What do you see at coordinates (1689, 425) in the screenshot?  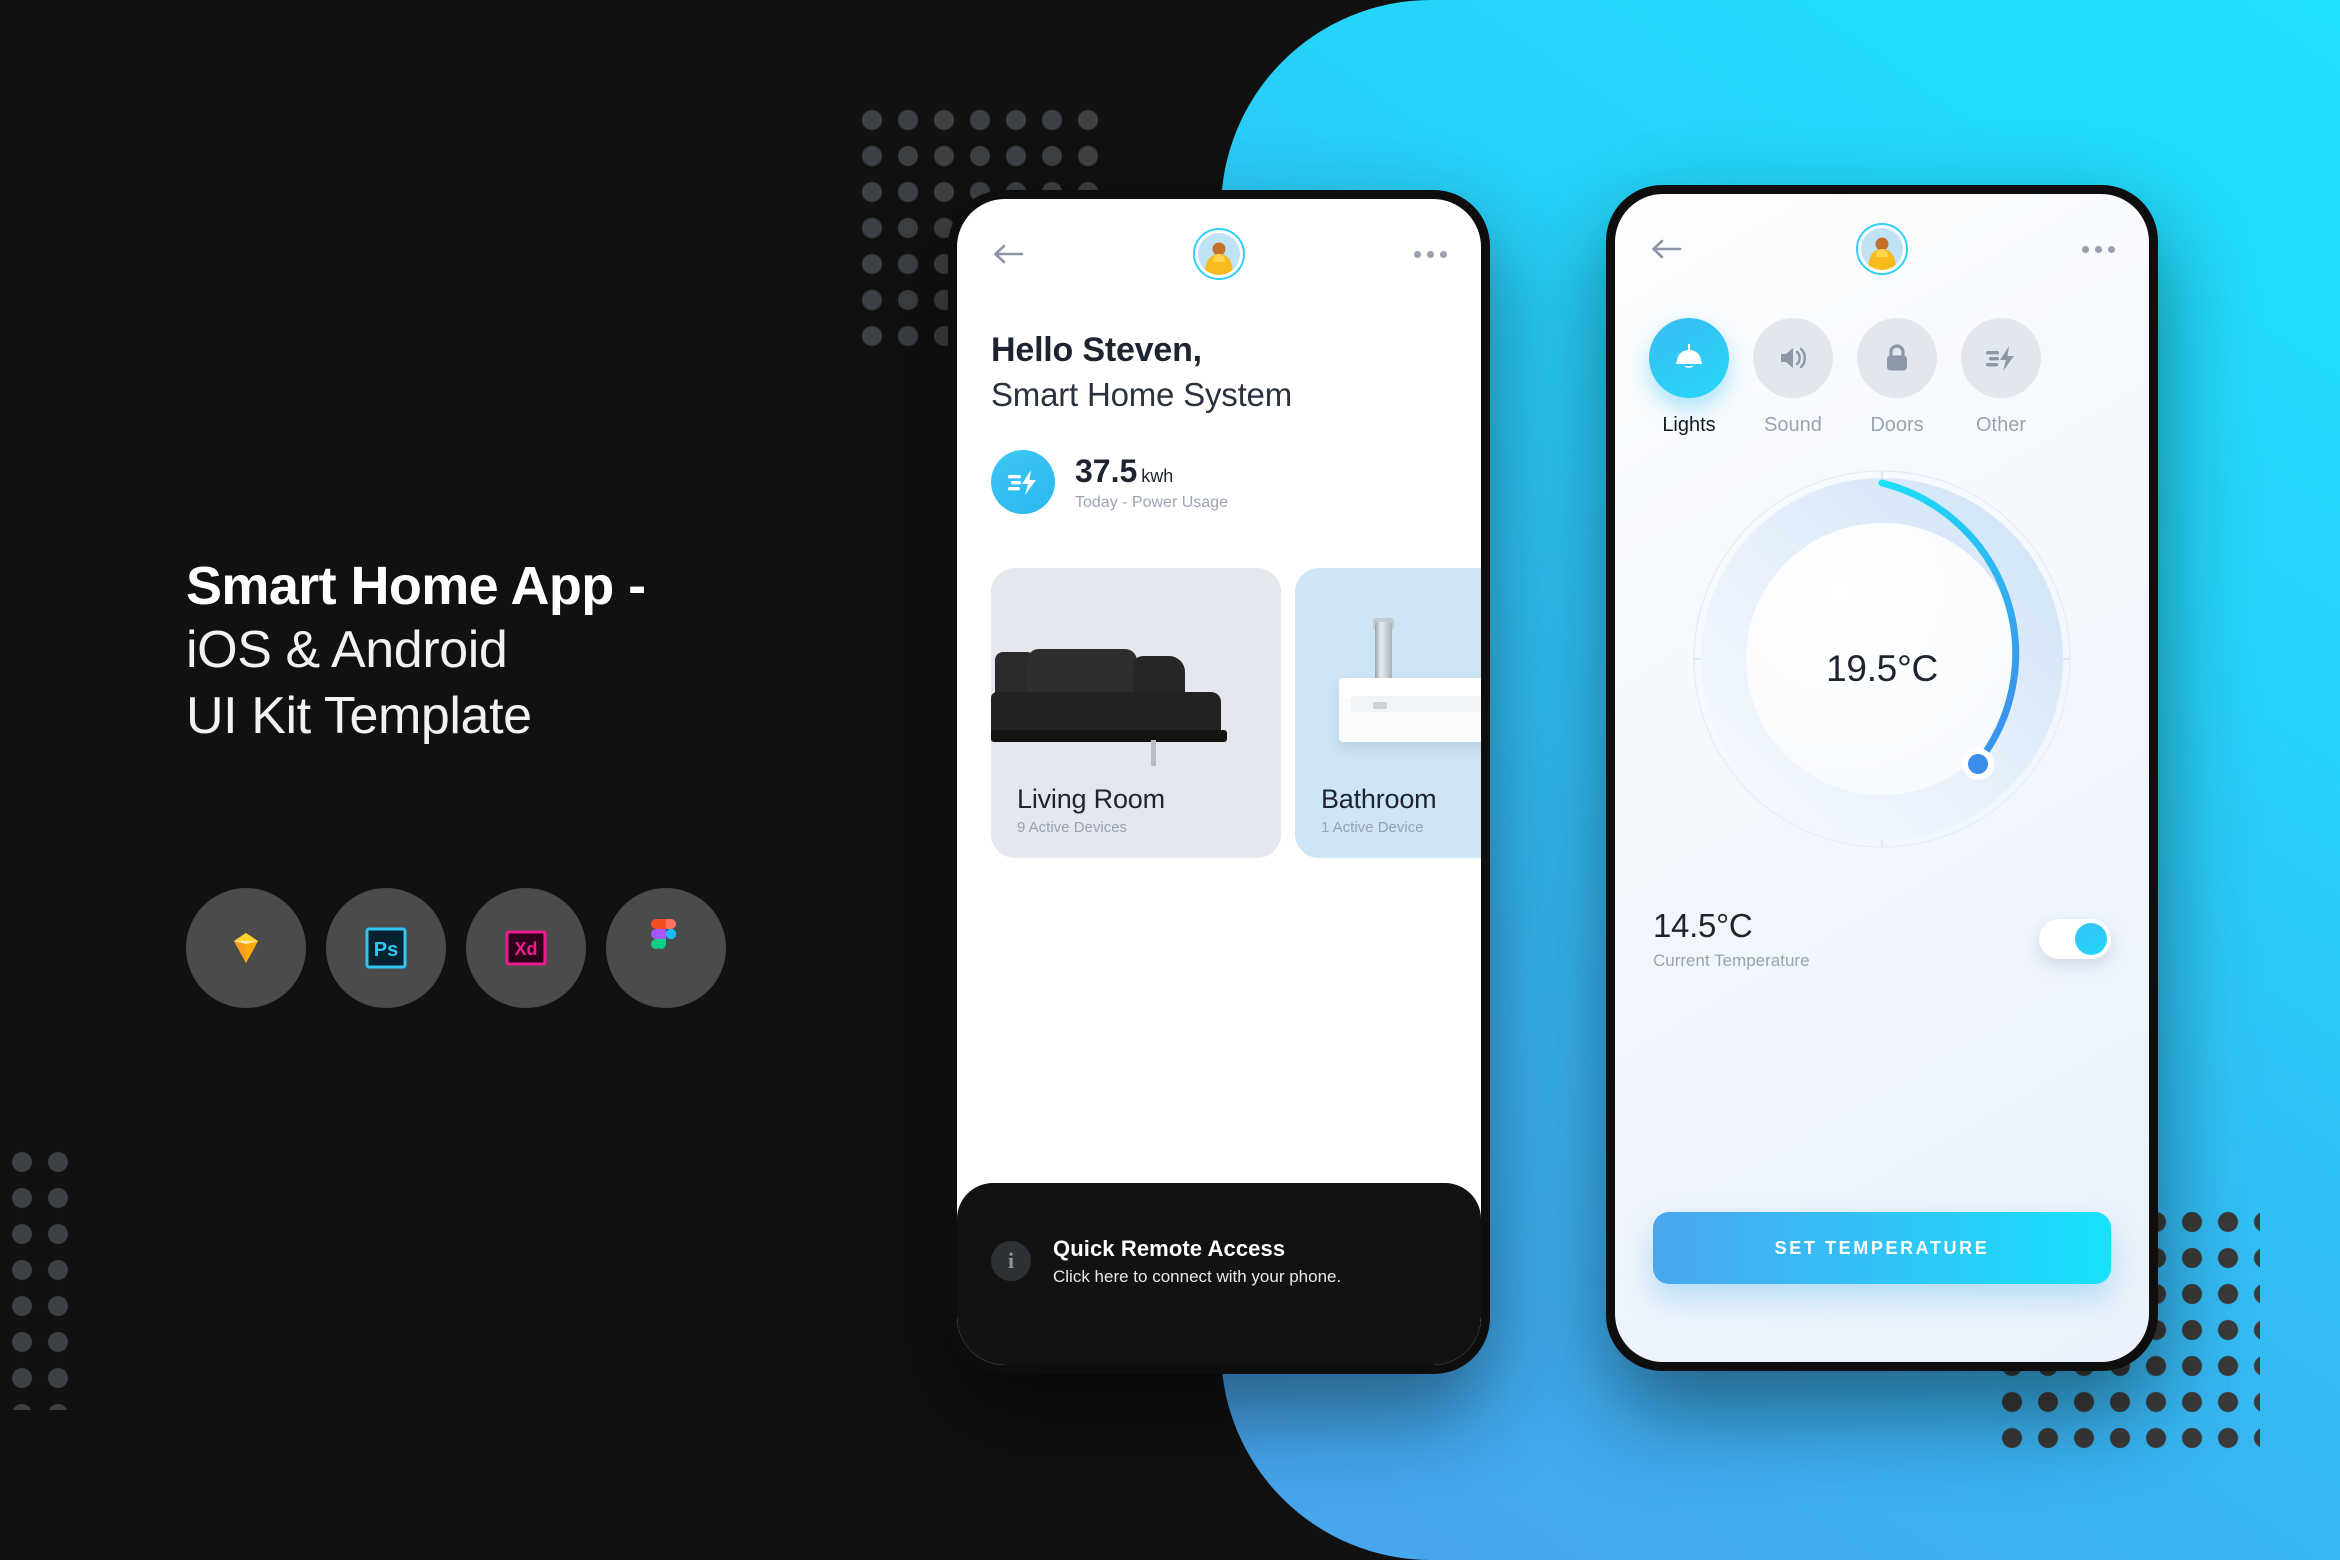 I see `tab-lights-label: Lights` at bounding box center [1689, 425].